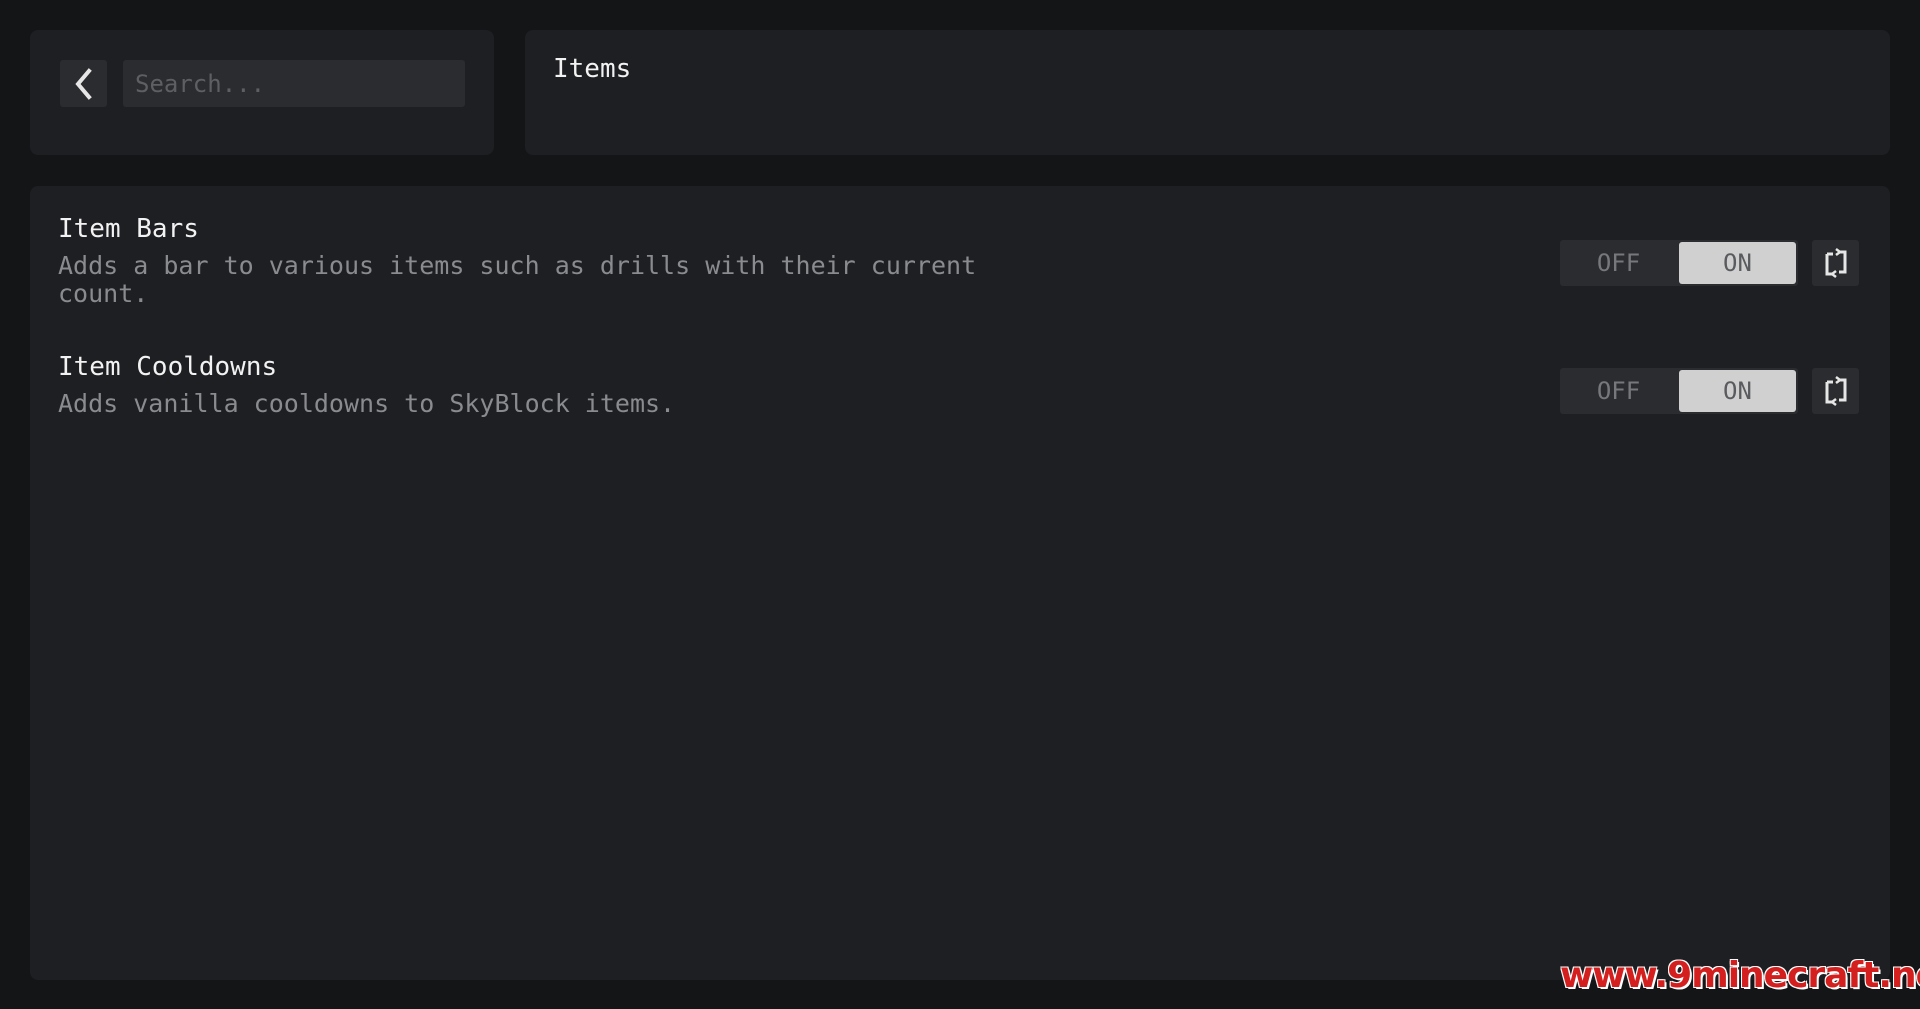 The image size is (1920, 1009). What do you see at coordinates (592, 69) in the screenshot?
I see `page-title: Items` at bounding box center [592, 69].